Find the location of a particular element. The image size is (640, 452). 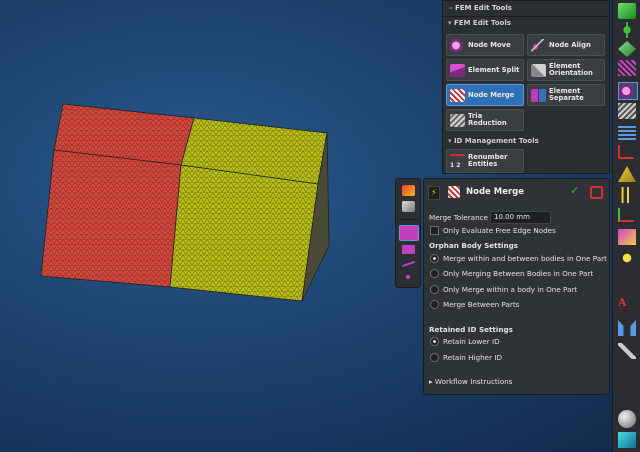

node-move-button: Node Move is located at coordinates (485, 45).